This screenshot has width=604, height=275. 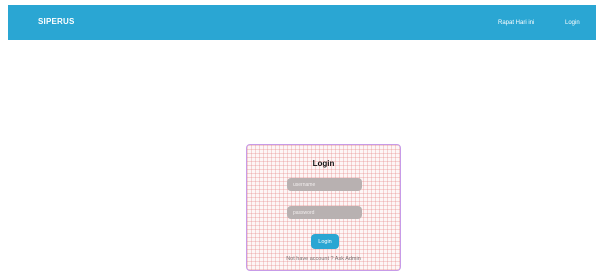 What do you see at coordinates (323, 259) in the screenshot?
I see `ask-admin-text: Not have account ? Ask Admin` at bounding box center [323, 259].